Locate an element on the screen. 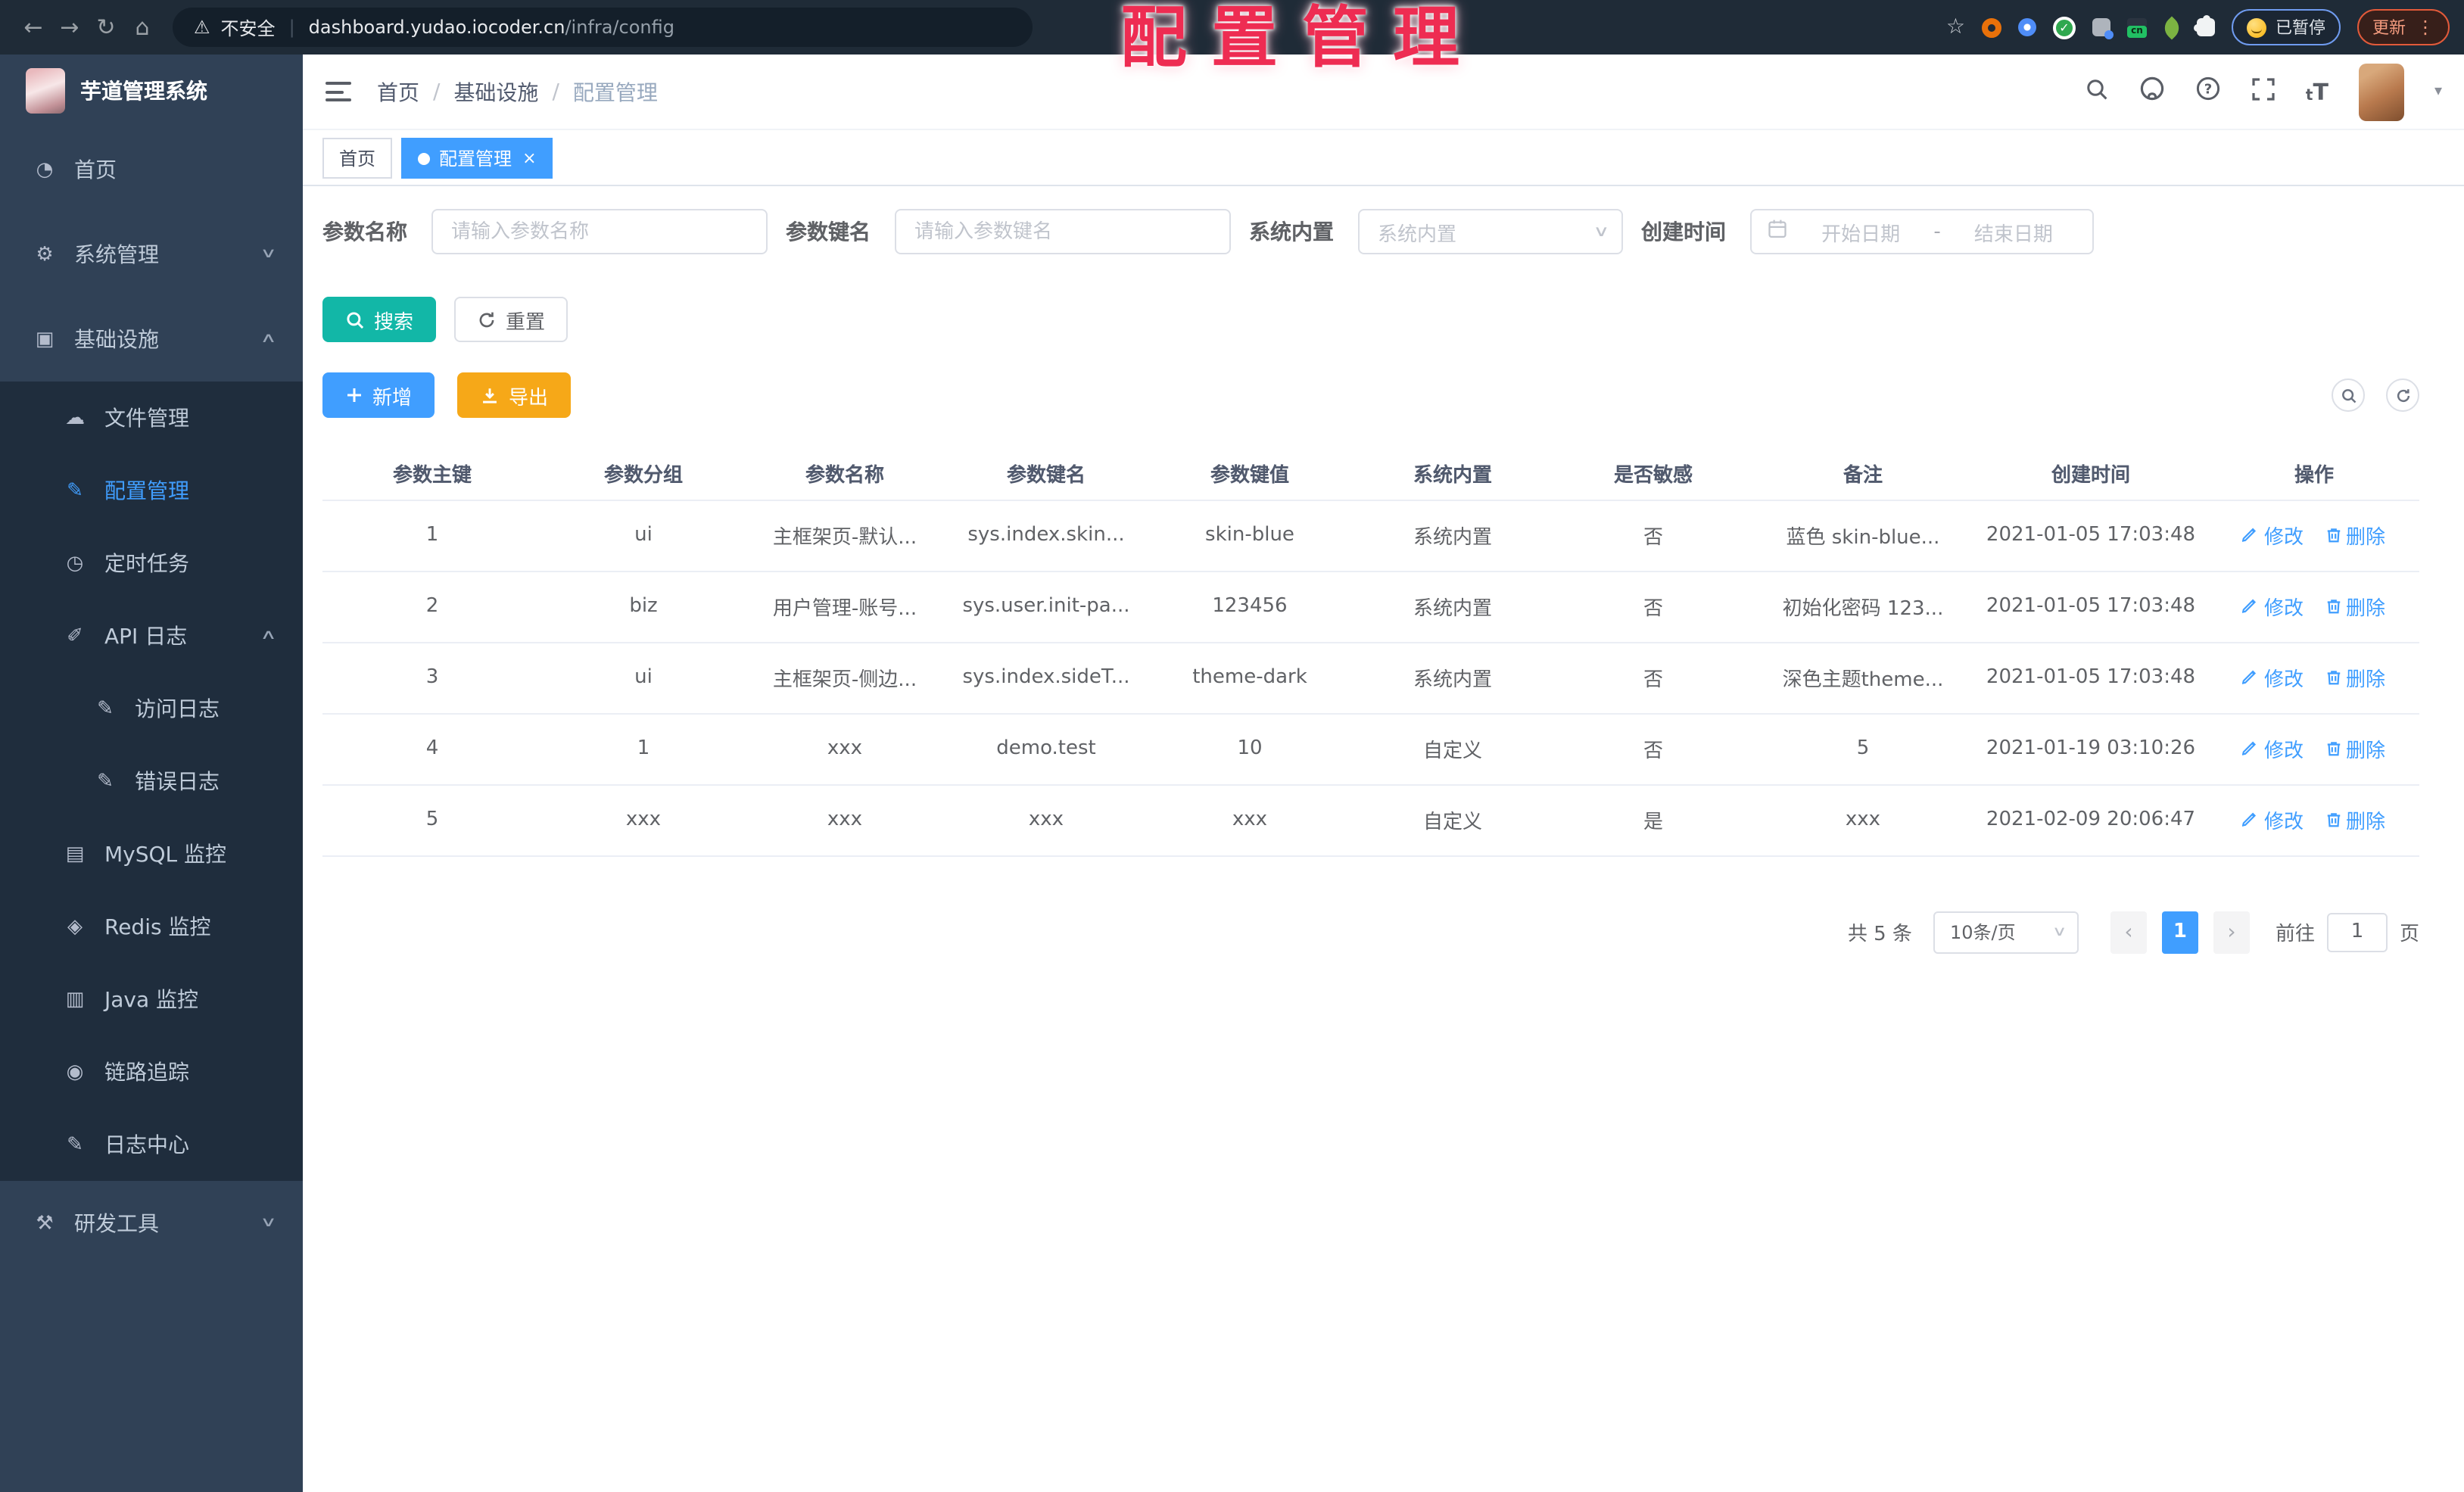 This screenshot has width=2464, height=1492. gear-icon: ⚙ is located at coordinates (45, 254).